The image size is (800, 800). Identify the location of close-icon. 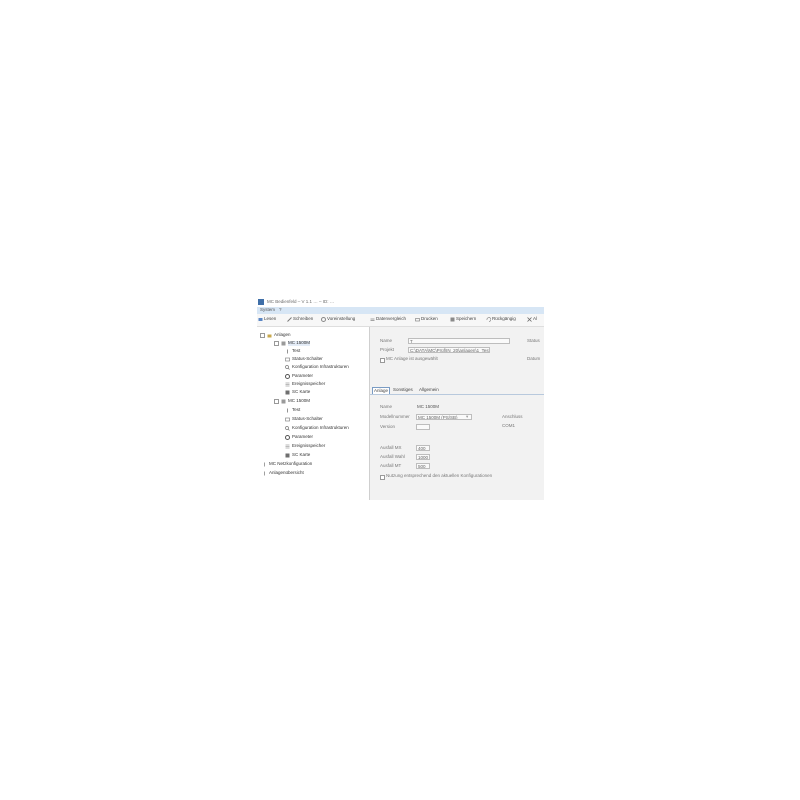
(529, 319).